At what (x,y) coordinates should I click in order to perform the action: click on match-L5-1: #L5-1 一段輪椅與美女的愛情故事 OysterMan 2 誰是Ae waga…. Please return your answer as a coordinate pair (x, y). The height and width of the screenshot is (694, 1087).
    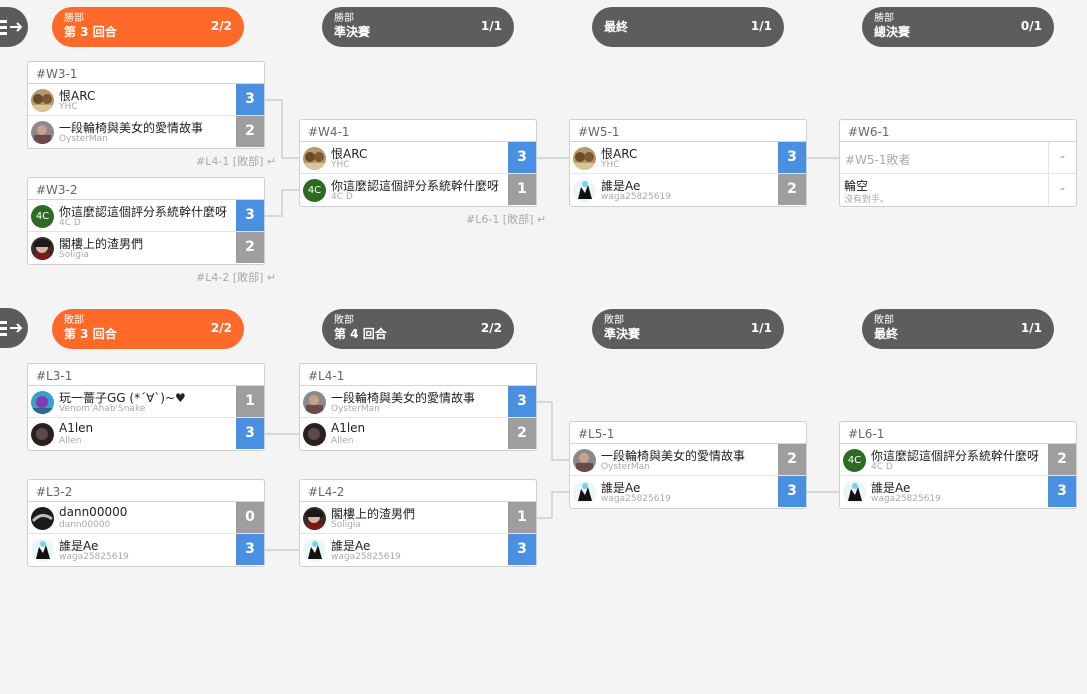
    Looking at the image, I should click on (688, 465).